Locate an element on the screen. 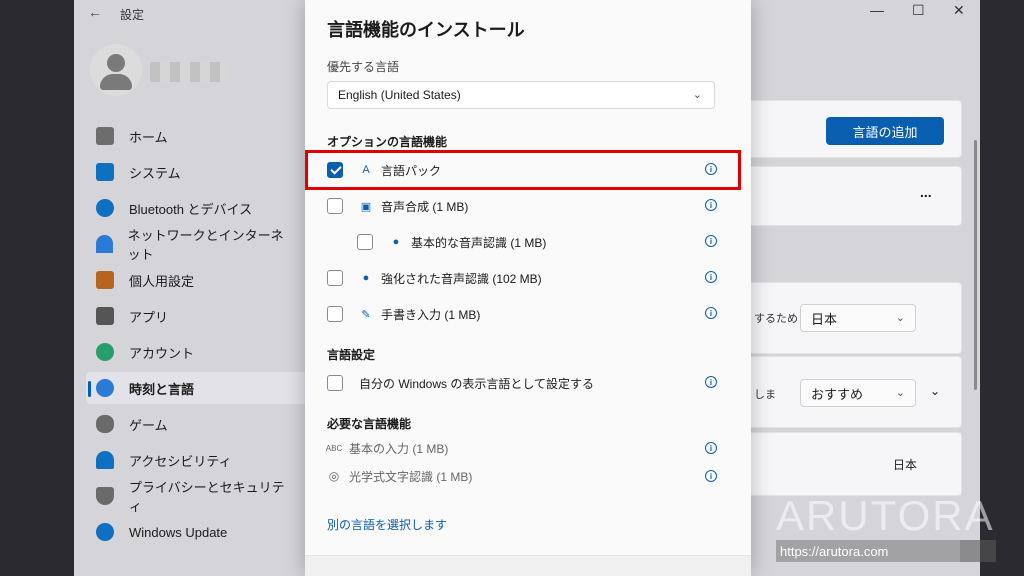  sidebar-item-bluetooth: Bluetooth とデバイス is located at coordinates (196, 208).